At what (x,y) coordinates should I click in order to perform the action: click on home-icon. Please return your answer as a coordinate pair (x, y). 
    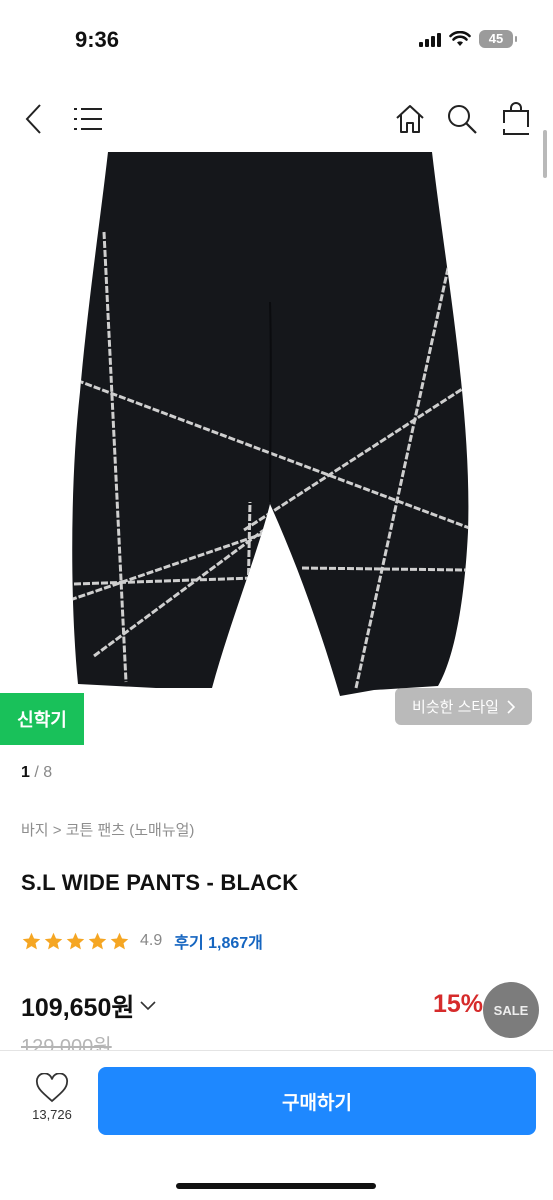
    Looking at the image, I should click on (410, 119).